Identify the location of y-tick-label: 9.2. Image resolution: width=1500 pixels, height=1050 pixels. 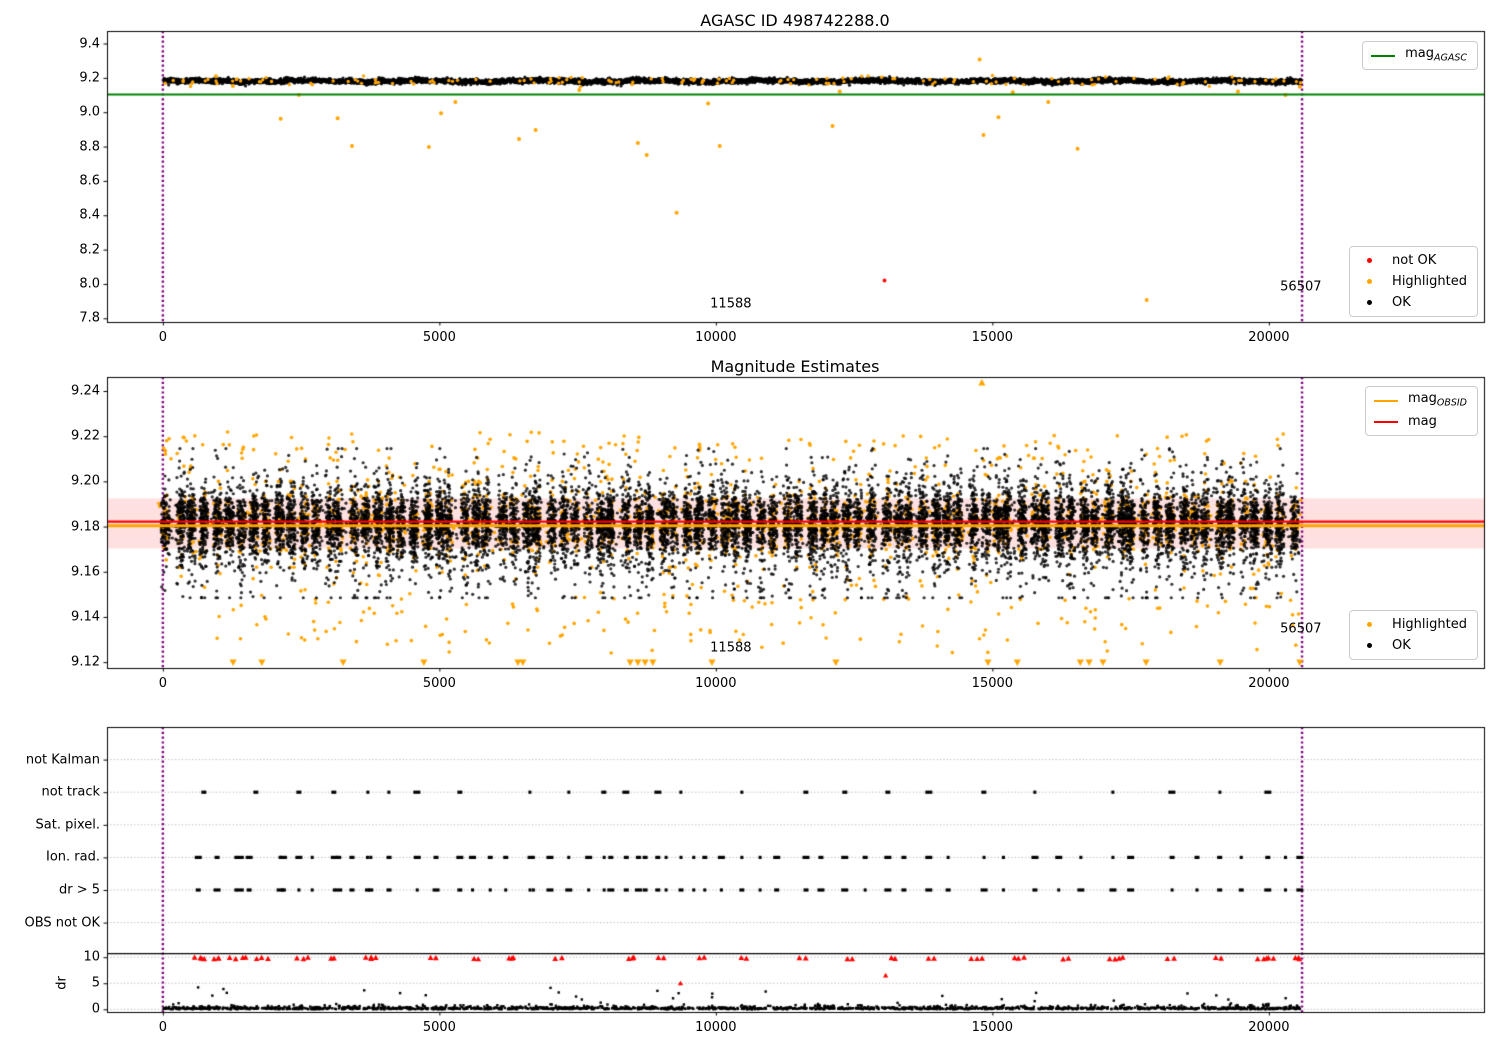
(89, 78).